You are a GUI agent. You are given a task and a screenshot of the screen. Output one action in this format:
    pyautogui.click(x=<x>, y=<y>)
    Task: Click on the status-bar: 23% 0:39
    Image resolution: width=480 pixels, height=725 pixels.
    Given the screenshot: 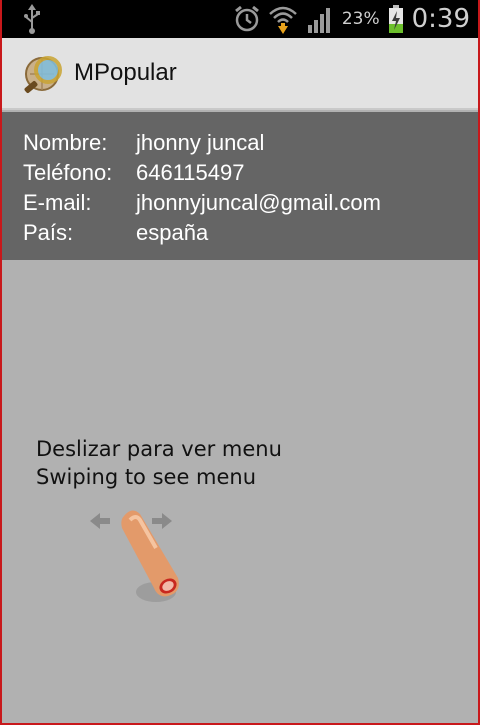 What is the action you would take?
    pyautogui.click(x=240, y=19)
    